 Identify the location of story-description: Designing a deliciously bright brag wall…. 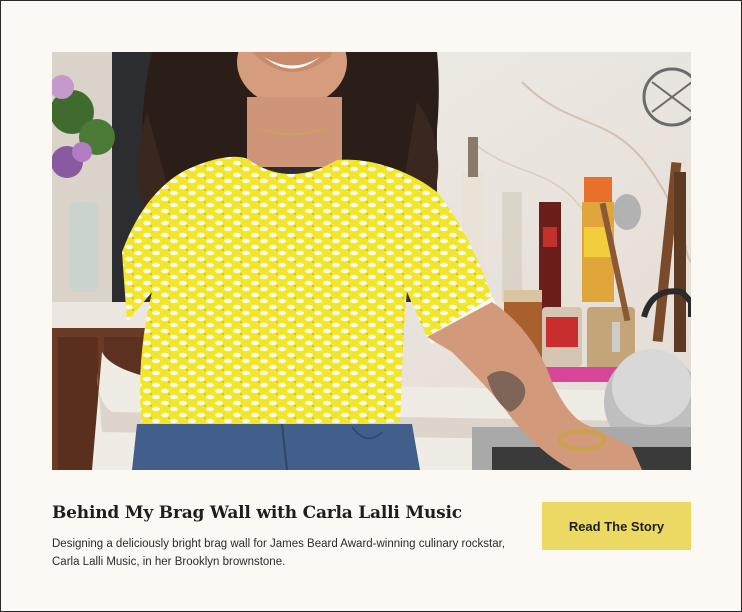
(278, 553).